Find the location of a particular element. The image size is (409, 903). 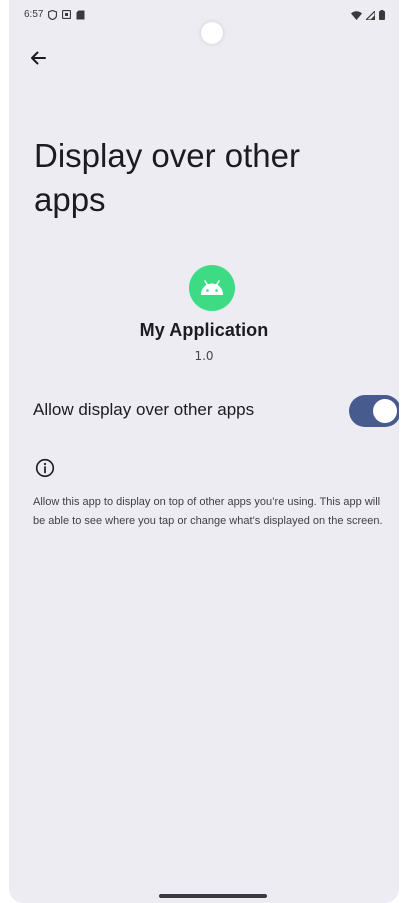

arrow-back-icon is located at coordinates (38, 58).